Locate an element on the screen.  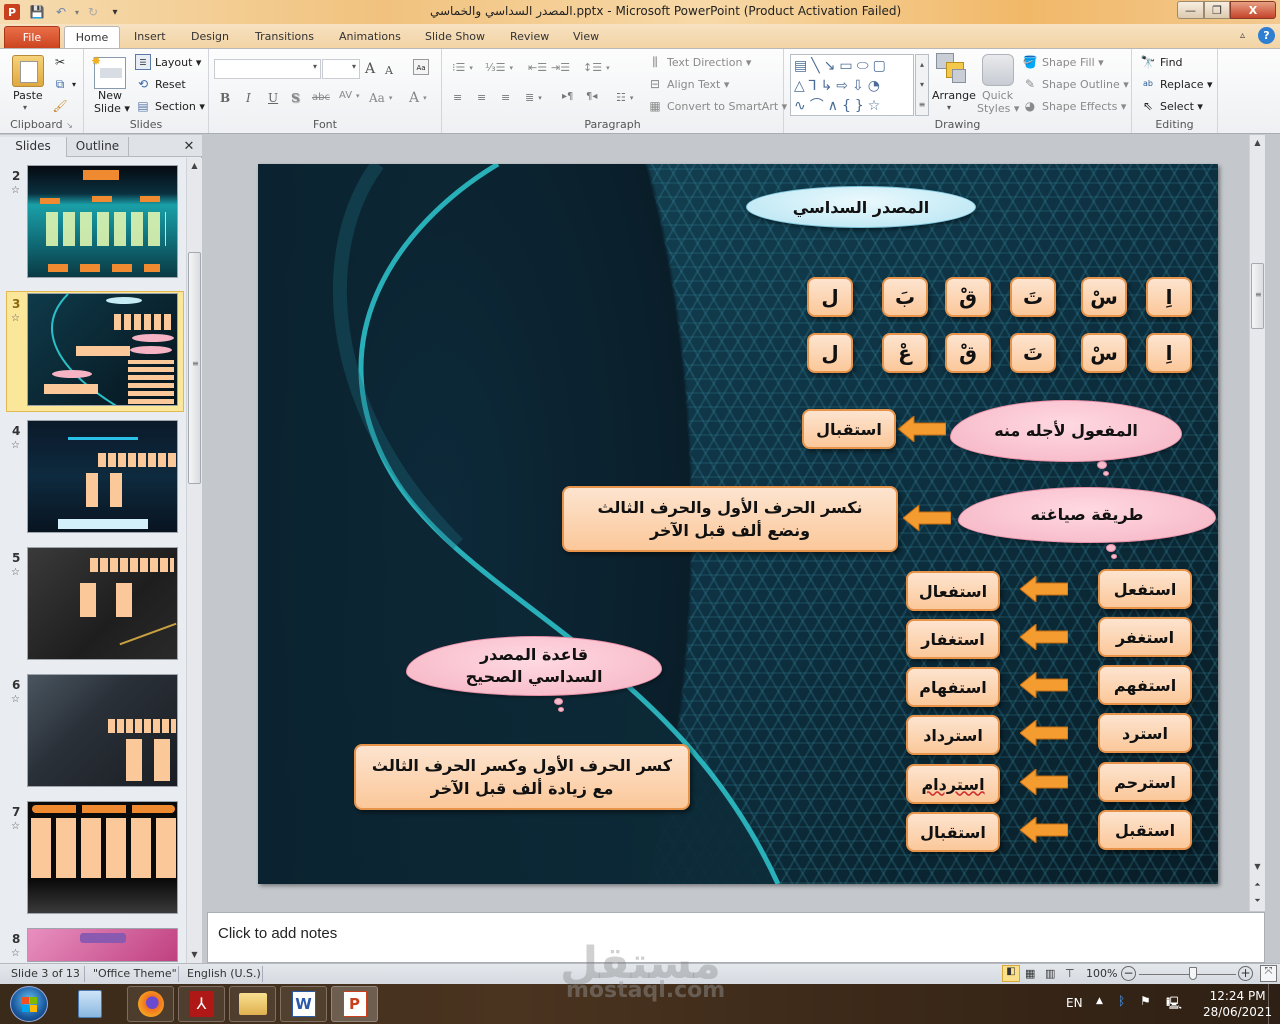
show-hidden-icons-button: ▲ is located at coordinates (1099, 1001).